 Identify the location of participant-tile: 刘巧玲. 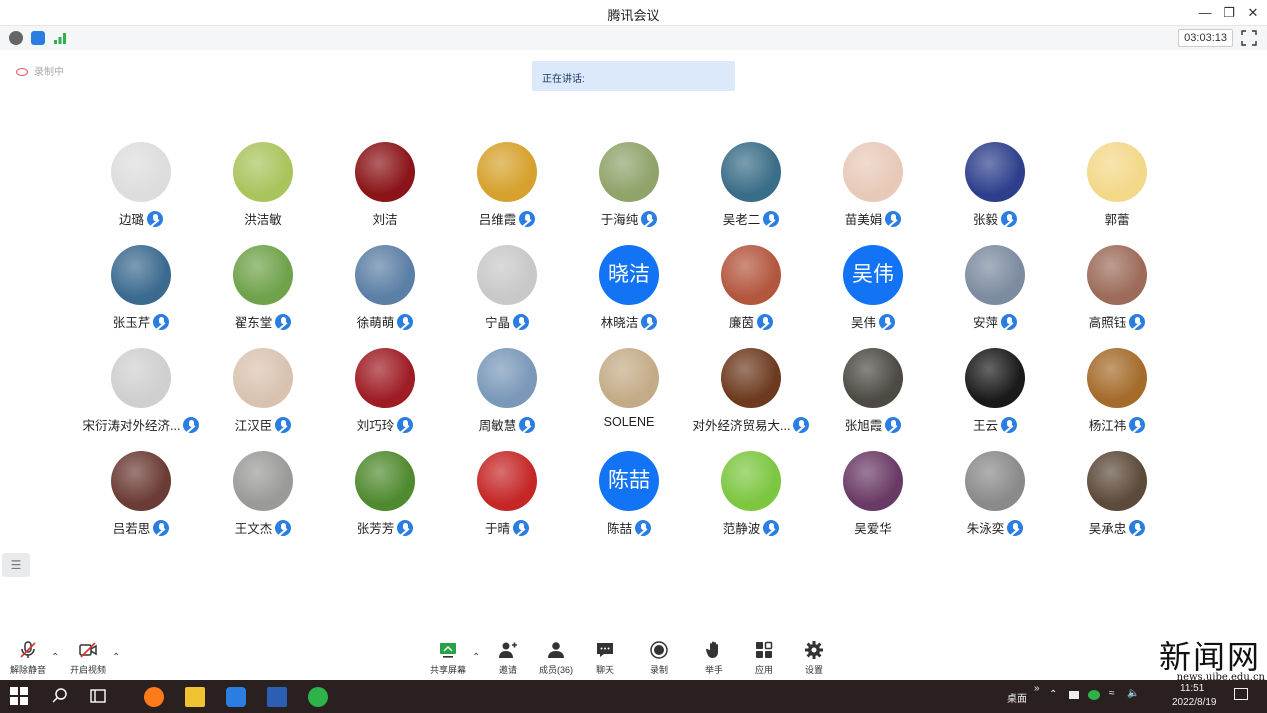
(385, 390).